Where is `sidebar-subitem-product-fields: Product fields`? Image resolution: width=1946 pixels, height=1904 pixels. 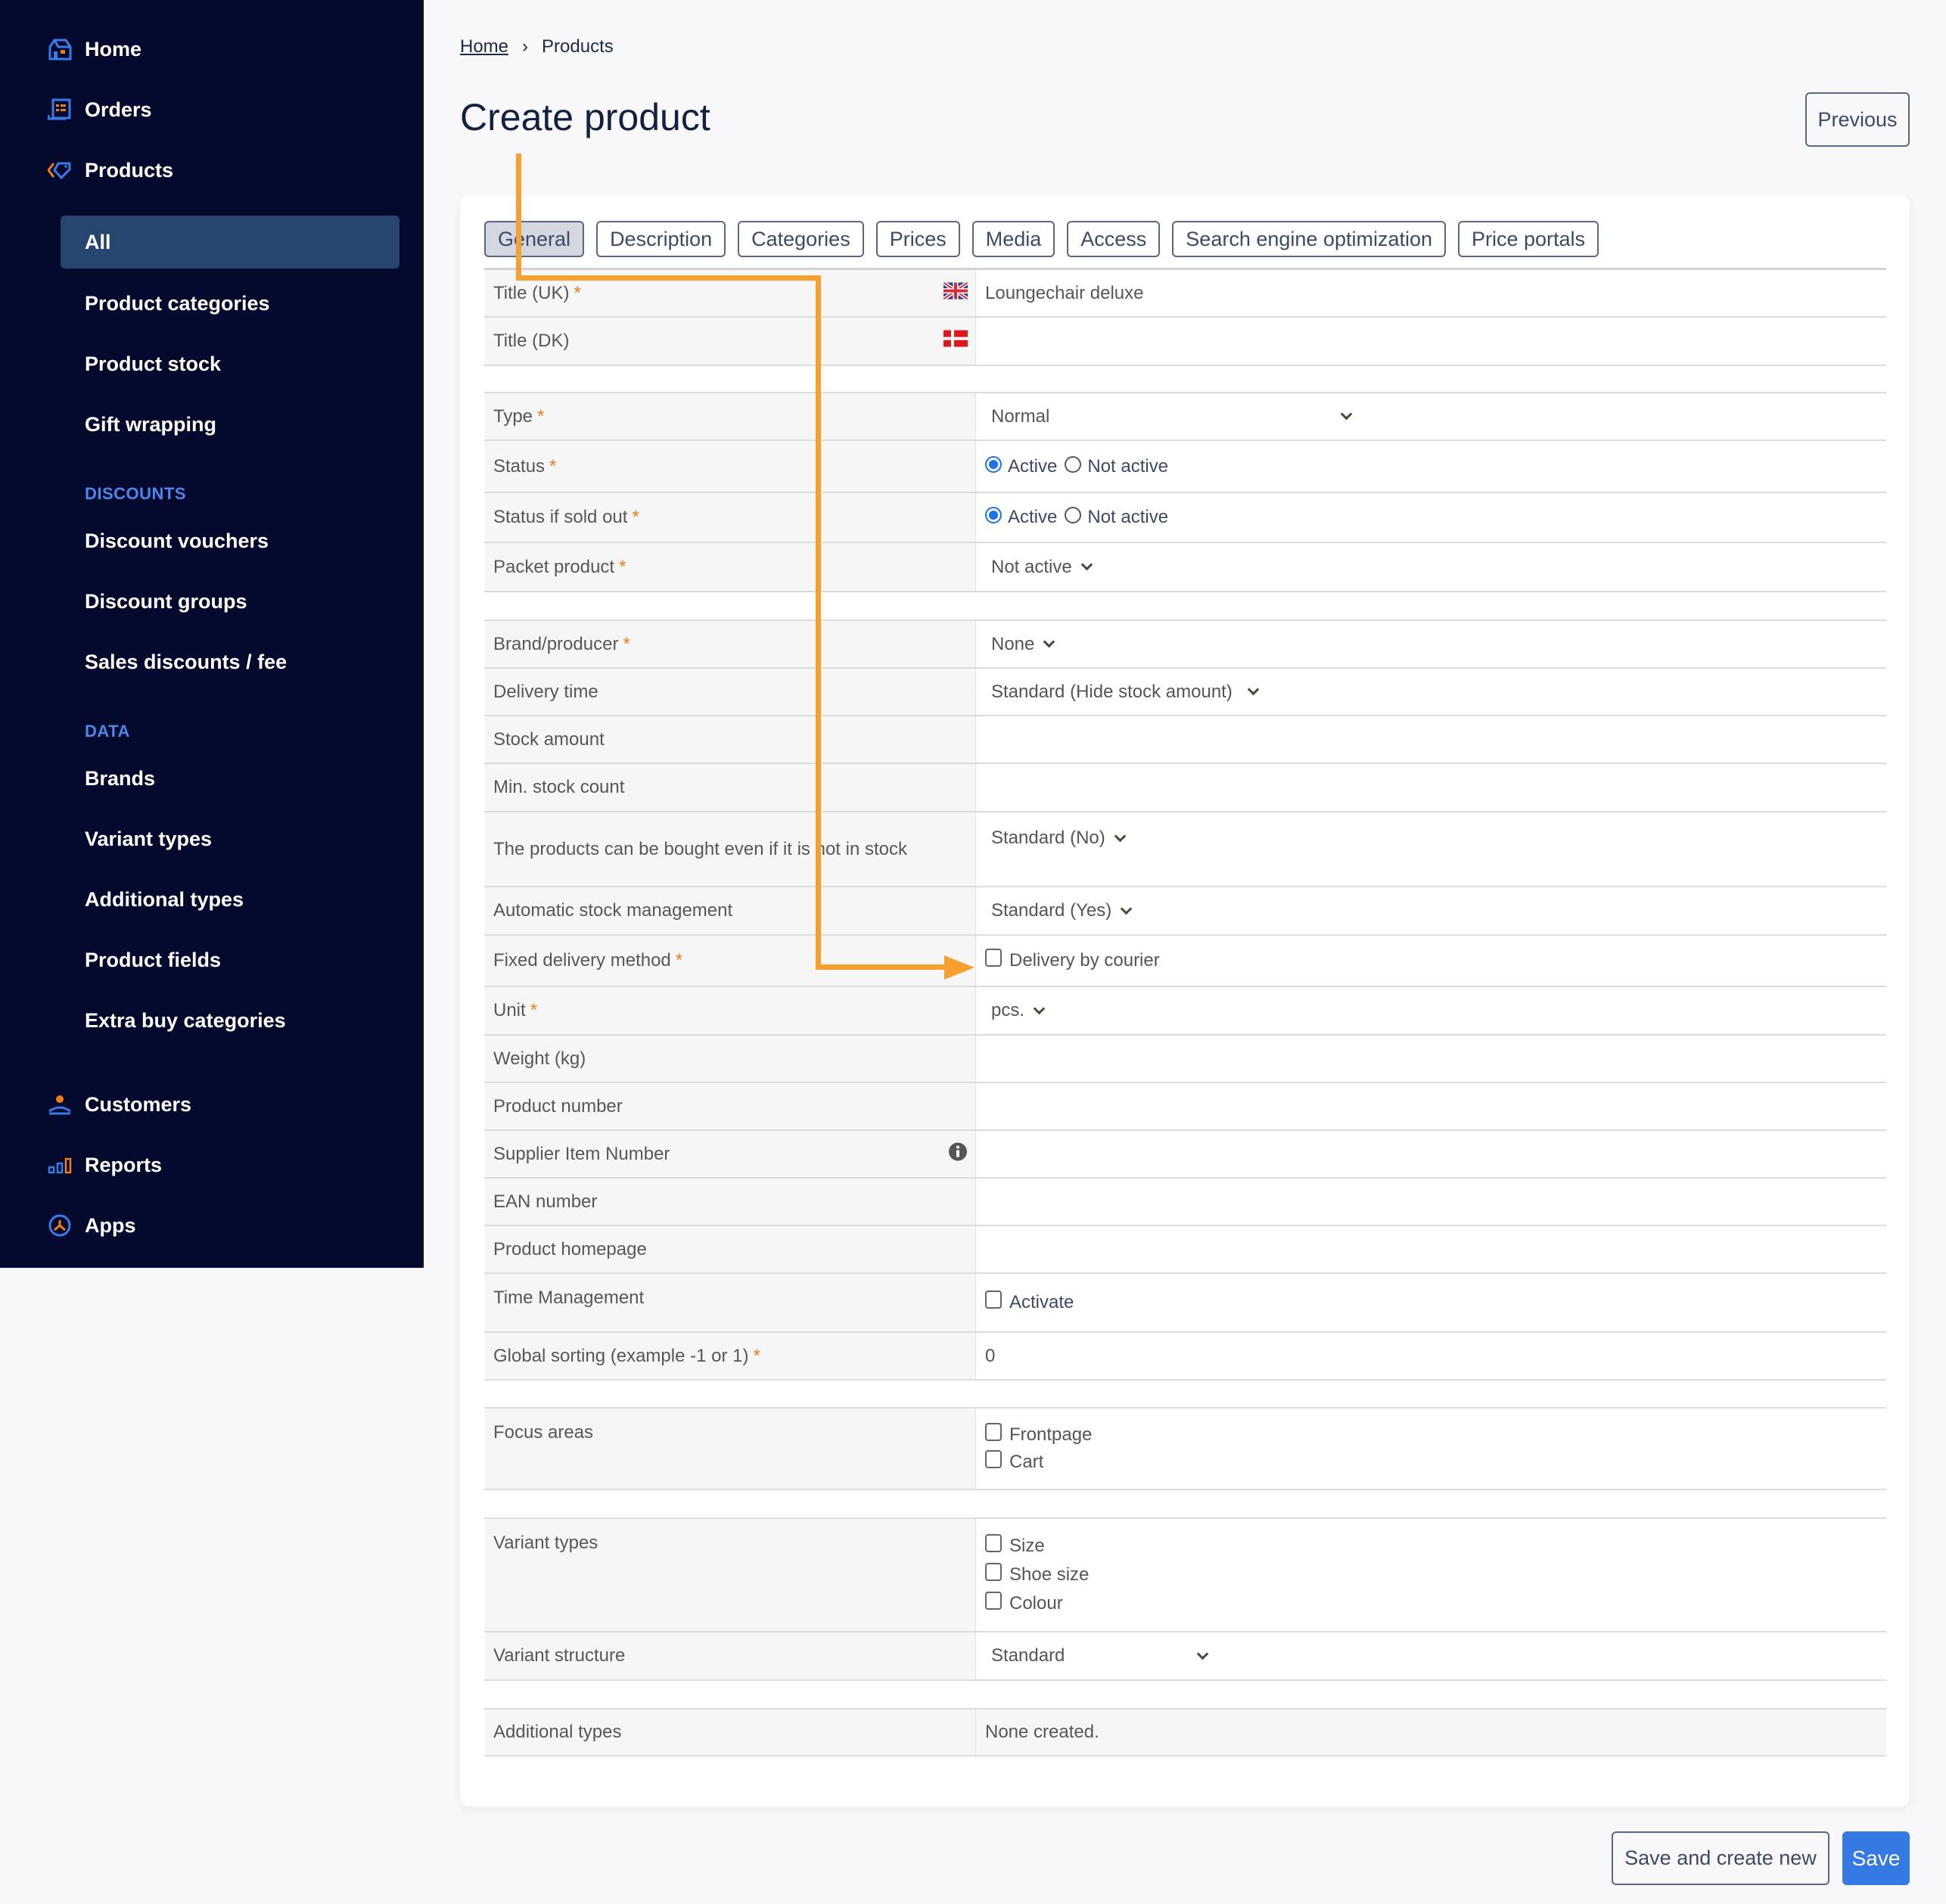 sidebar-subitem-product-fields: Product fields is located at coordinates (230, 960).